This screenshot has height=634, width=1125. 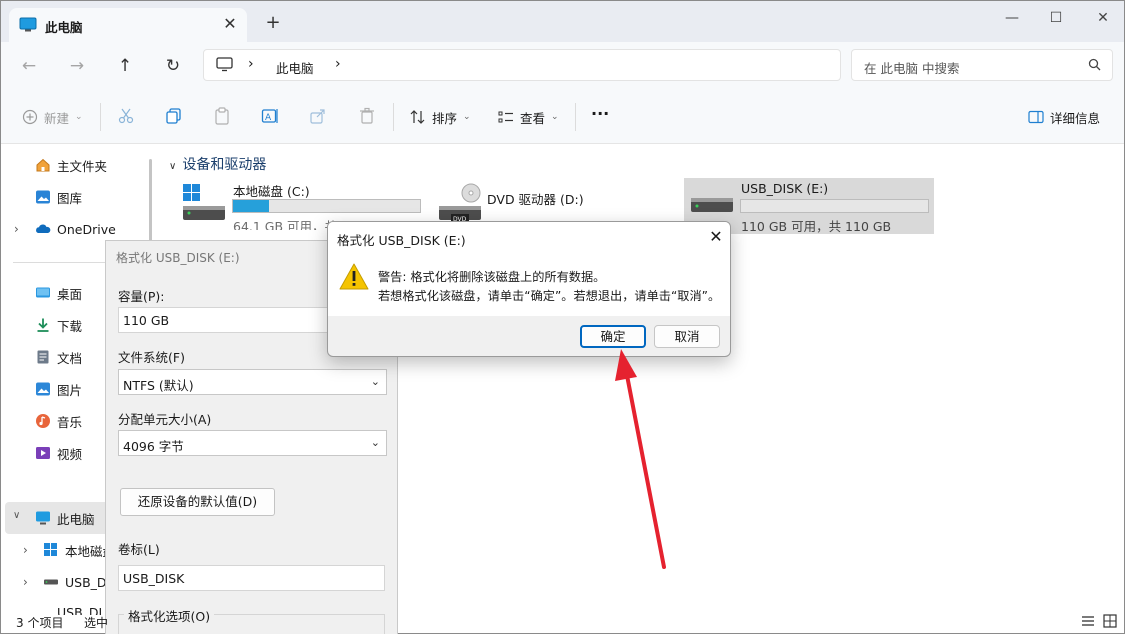 What do you see at coordinates (43, 293) in the screenshot?
I see `desktop-icon` at bounding box center [43, 293].